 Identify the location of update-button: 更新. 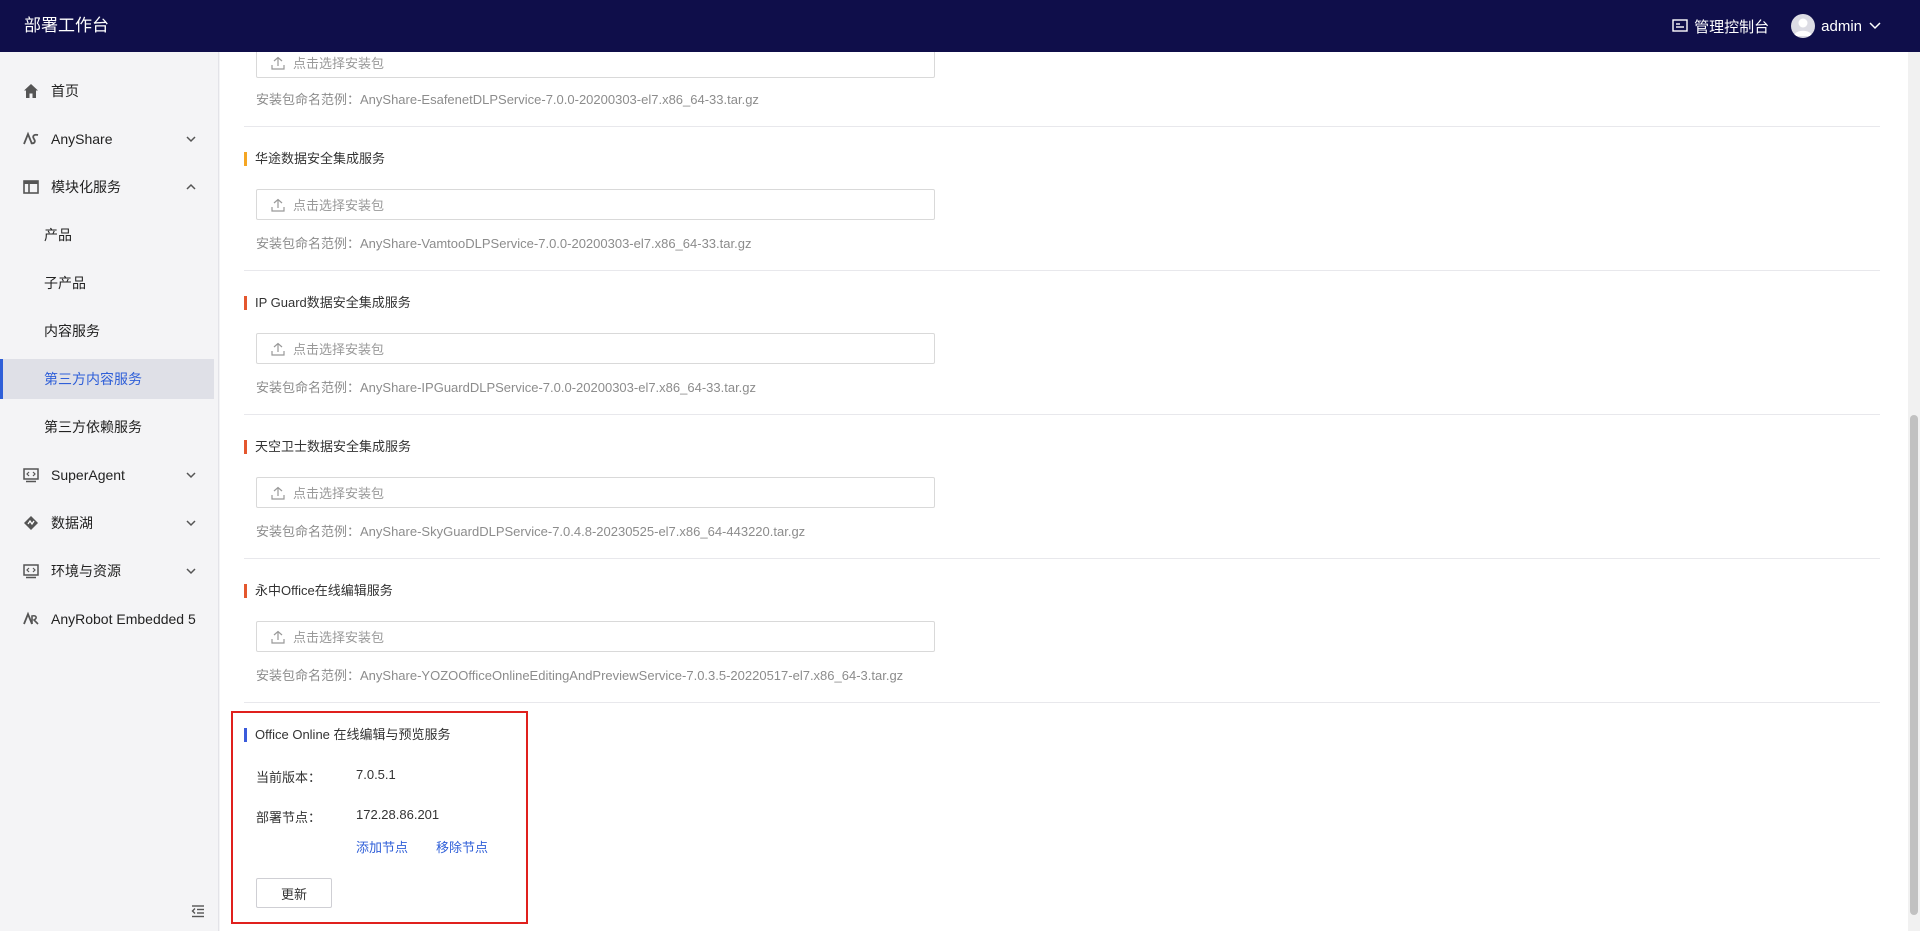
(294, 893).